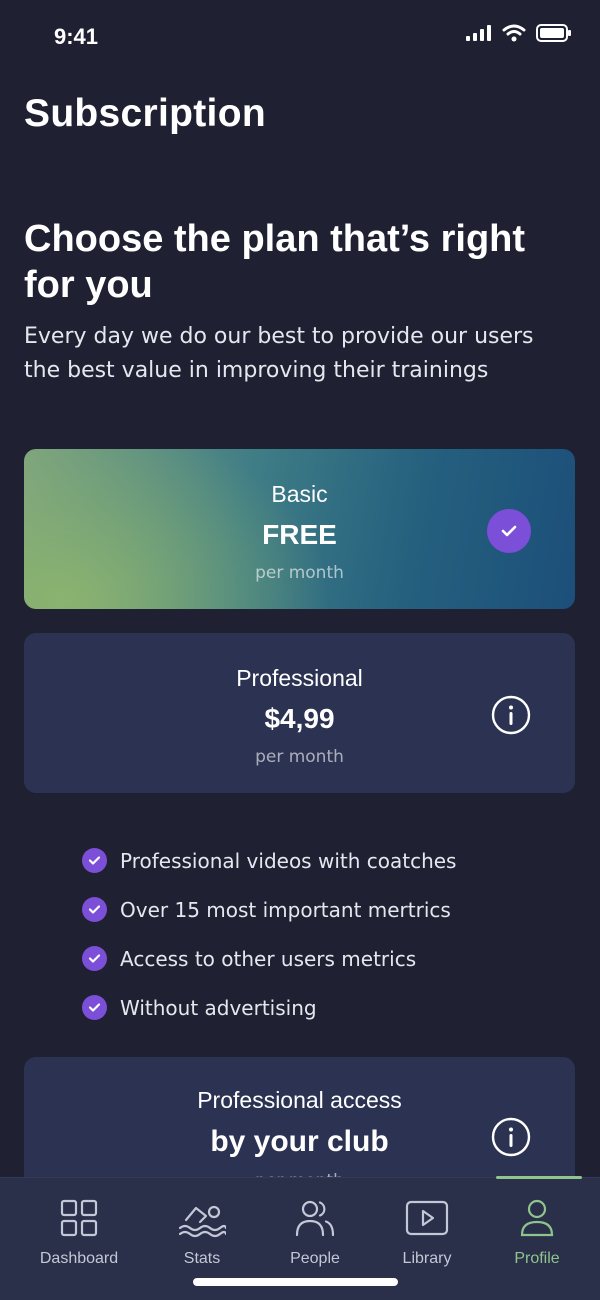 This screenshot has height=1300, width=600. I want to click on tab-label: Profile, so click(537, 1258).